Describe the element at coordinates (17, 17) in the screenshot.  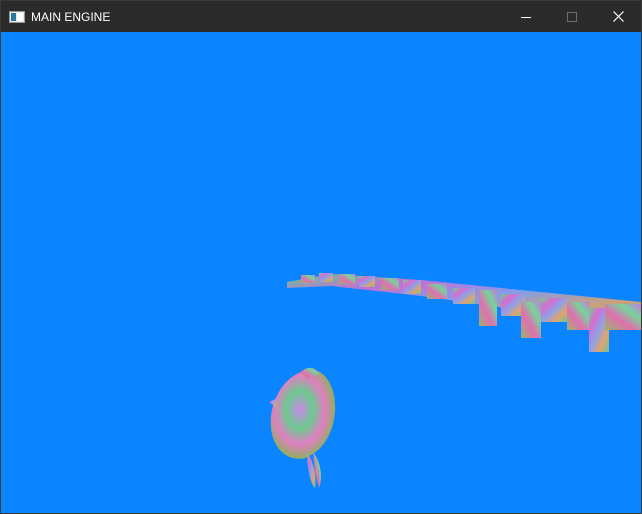
I see `console-app-icon` at that location.